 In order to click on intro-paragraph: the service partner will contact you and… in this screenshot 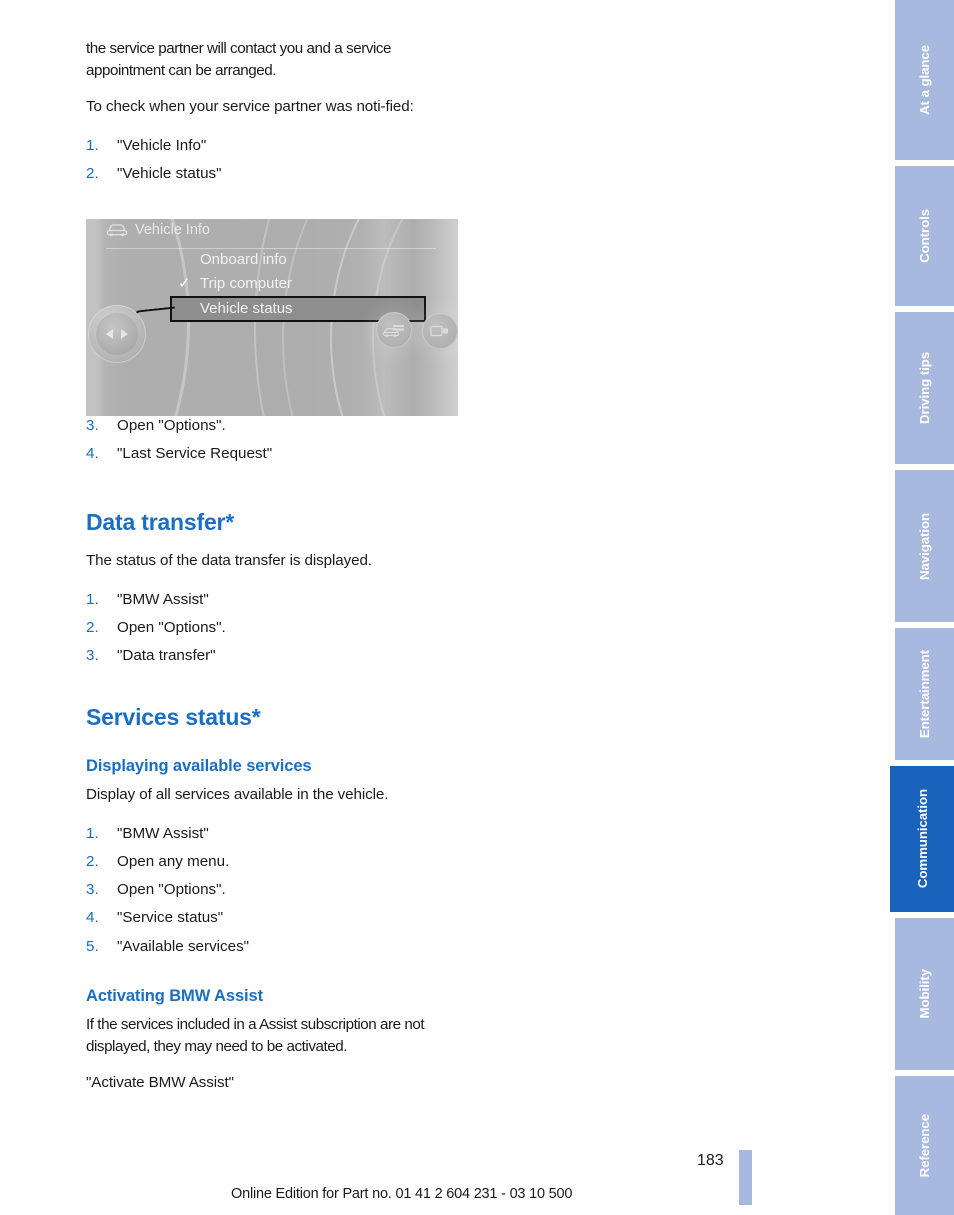, I will do `click(239, 60)`.